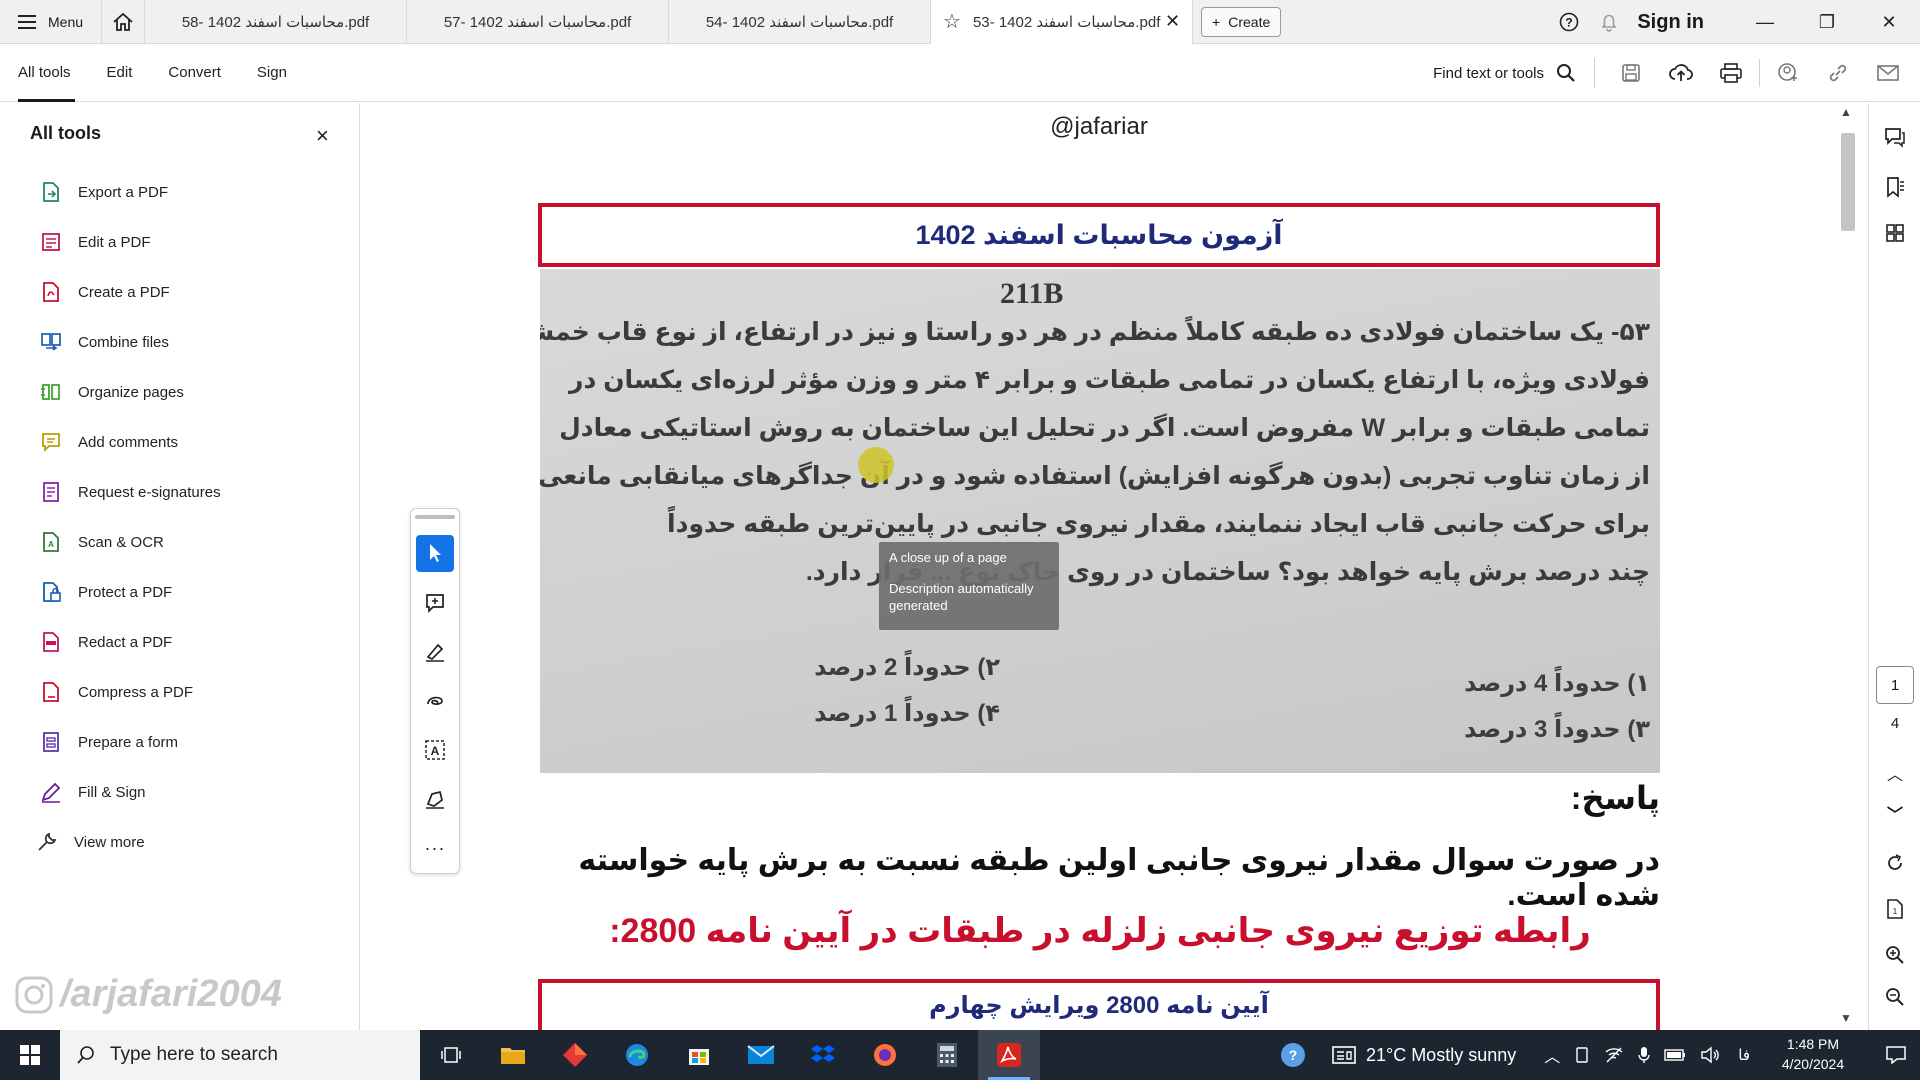 The height and width of the screenshot is (1080, 1920). Describe the element at coordinates (1846, 112) in the screenshot. I see `scroll-up-icon: ▲` at that location.